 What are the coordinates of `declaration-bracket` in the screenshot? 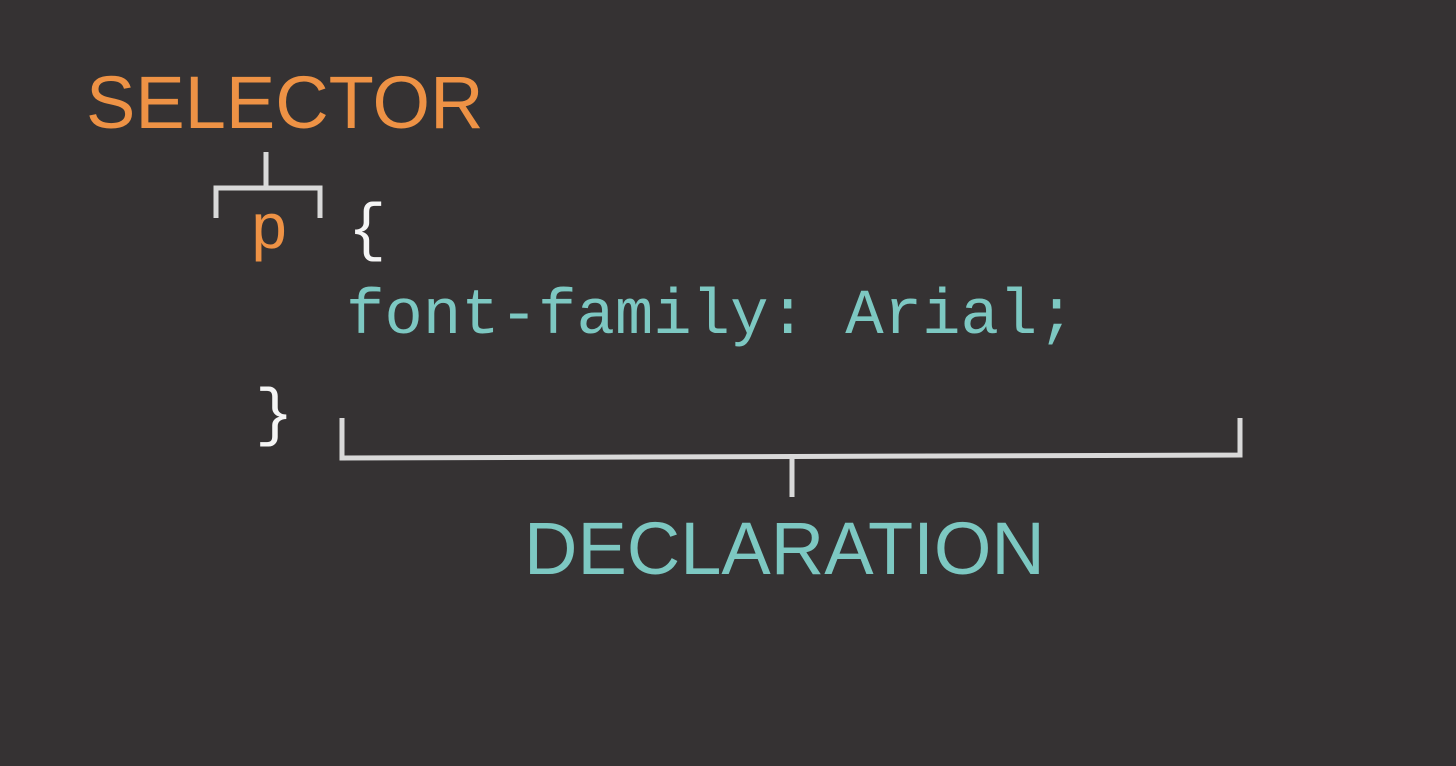 It's located at (791, 439).